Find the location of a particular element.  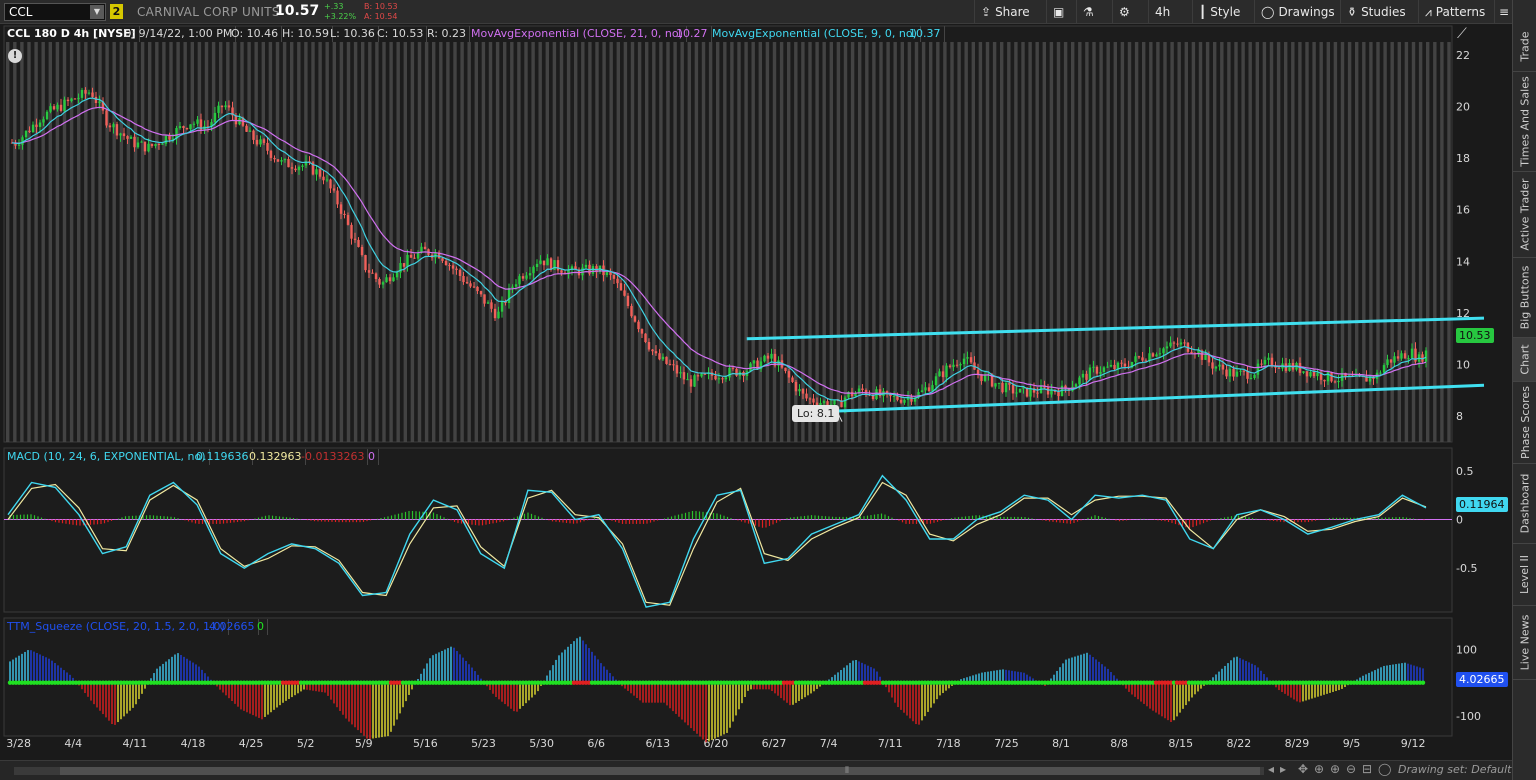

x-tick-label: 4/4 is located at coordinates (73, 743).